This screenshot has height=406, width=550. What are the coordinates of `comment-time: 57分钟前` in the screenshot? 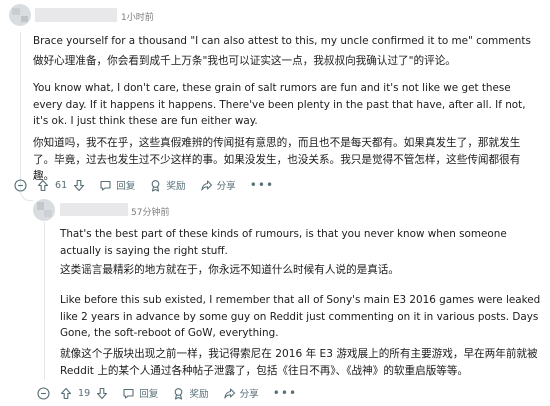 It's located at (150, 213).